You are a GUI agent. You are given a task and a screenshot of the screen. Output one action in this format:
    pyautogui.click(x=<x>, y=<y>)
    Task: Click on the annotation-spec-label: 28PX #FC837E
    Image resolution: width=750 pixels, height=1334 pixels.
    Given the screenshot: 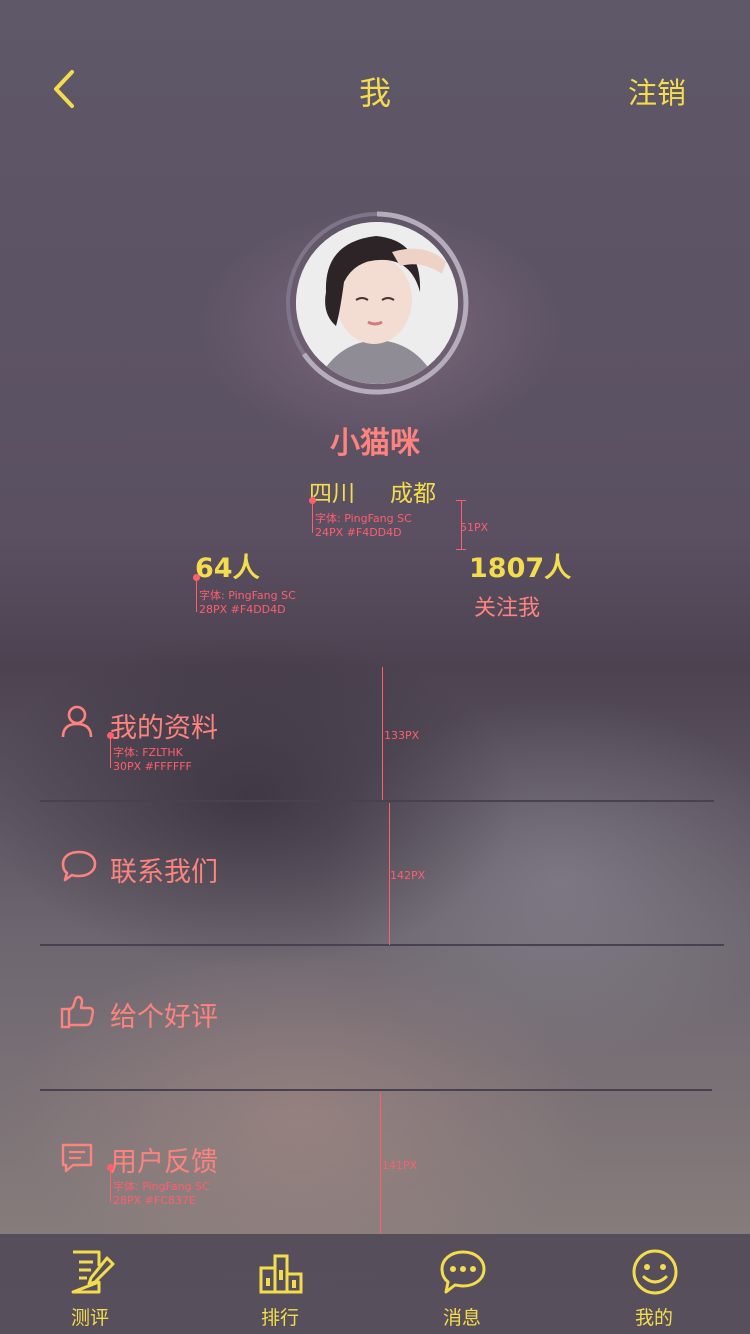 What is the action you would take?
    pyautogui.click(x=154, y=1200)
    